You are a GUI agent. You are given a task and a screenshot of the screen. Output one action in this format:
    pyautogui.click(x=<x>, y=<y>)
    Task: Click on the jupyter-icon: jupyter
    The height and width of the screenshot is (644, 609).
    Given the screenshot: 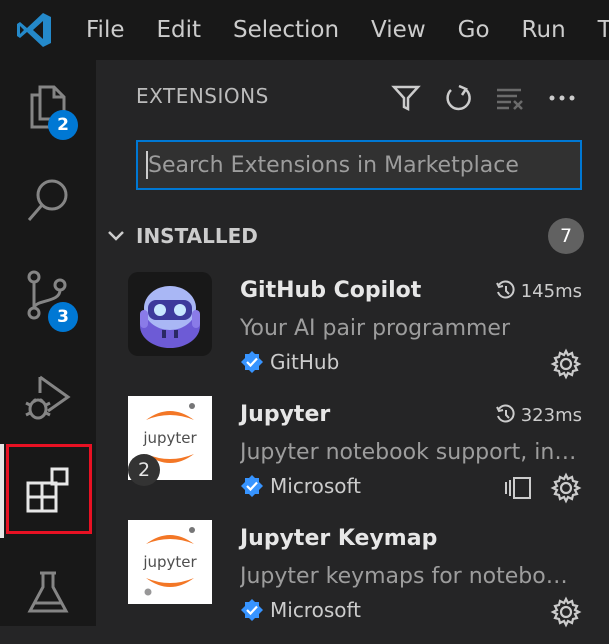 What is the action you would take?
    pyautogui.click(x=170, y=562)
    